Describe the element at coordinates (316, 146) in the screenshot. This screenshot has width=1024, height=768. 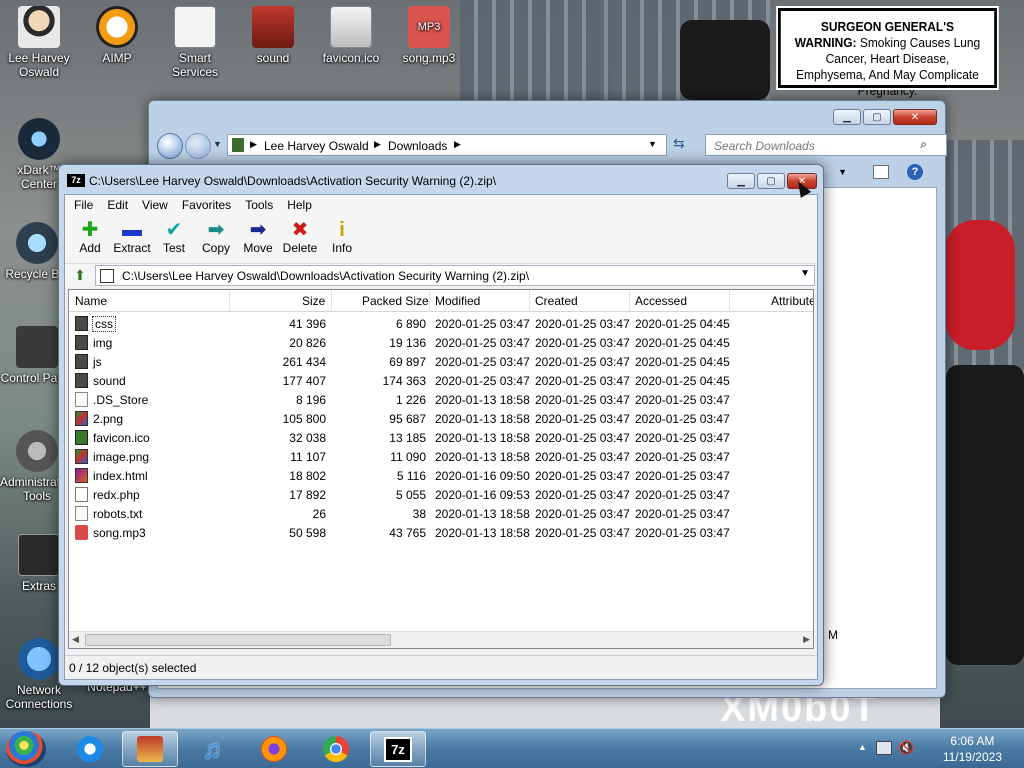
I see `breadcrumb-item: Lee Harvey Oswald` at that location.